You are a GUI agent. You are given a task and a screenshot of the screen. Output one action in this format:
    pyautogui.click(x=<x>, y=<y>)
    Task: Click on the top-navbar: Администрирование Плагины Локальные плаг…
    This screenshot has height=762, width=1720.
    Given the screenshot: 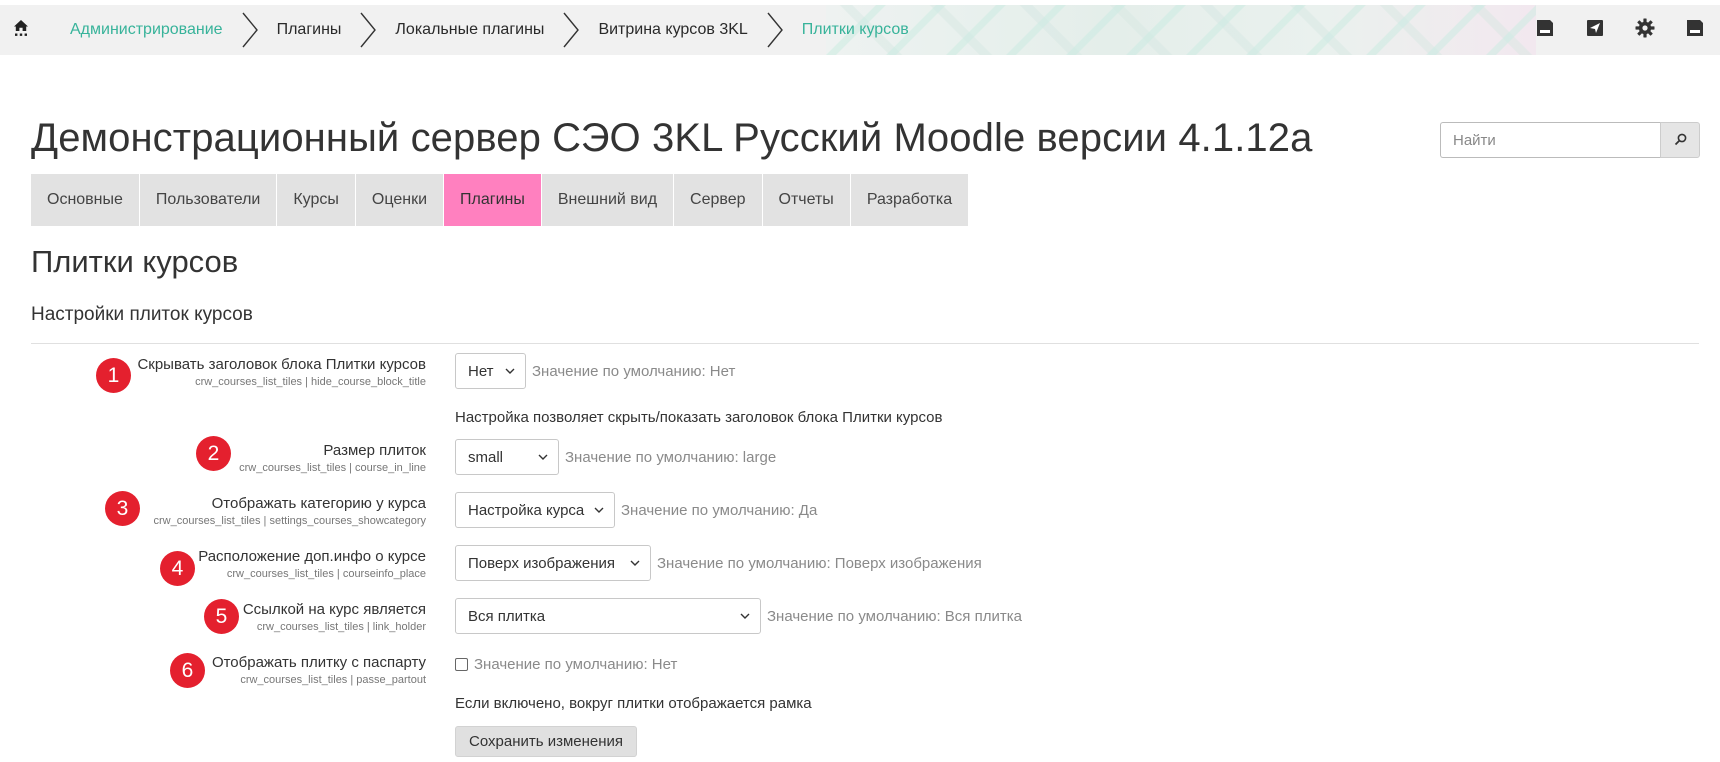 What is the action you would take?
    pyautogui.click(x=860, y=30)
    